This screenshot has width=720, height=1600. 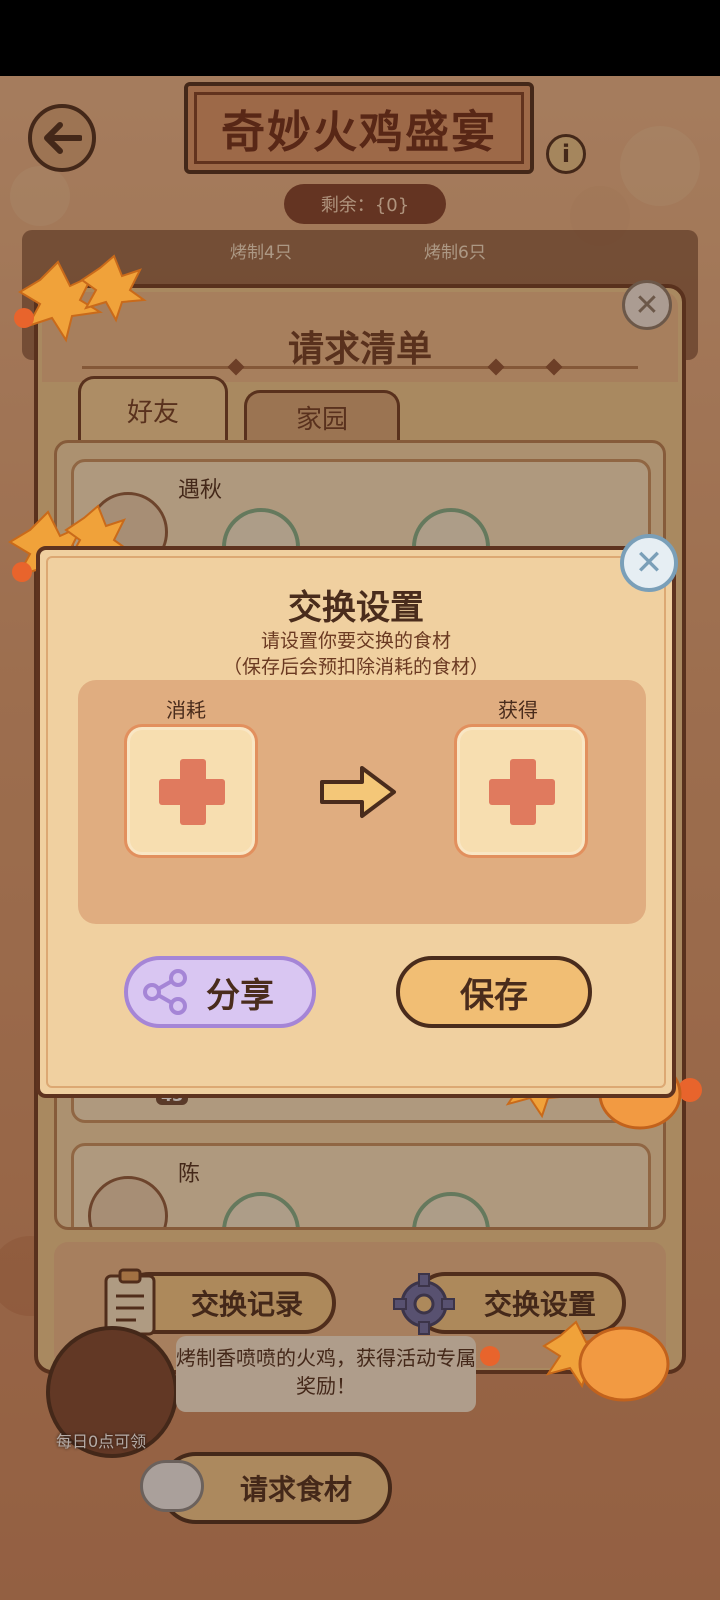 What do you see at coordinates (165, 992) in the screenshot?
I see `share-icon` at bounding box center [165, 992].